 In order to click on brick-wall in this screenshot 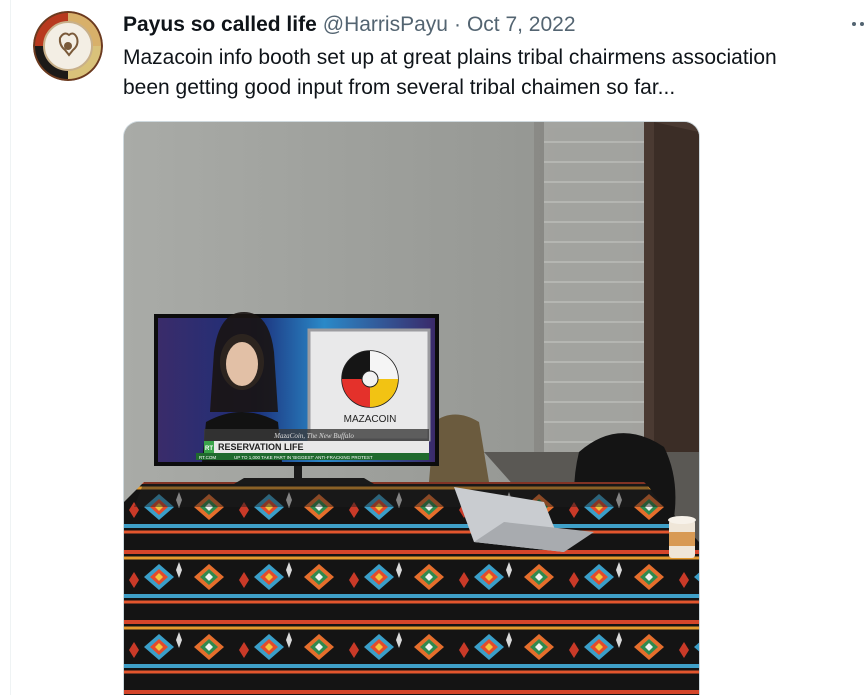, I will do `click(594, 292)`.